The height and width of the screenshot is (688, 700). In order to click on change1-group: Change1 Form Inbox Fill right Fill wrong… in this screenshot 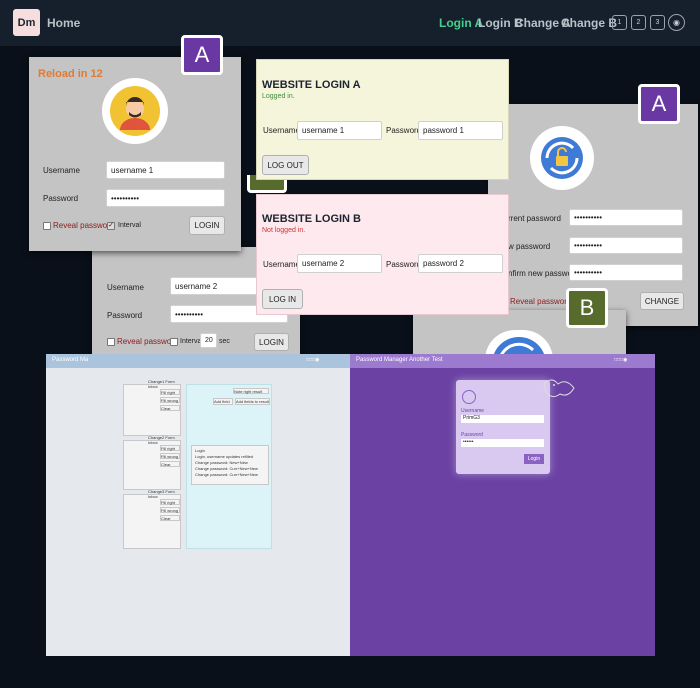, I will do `click(152, 407)`.